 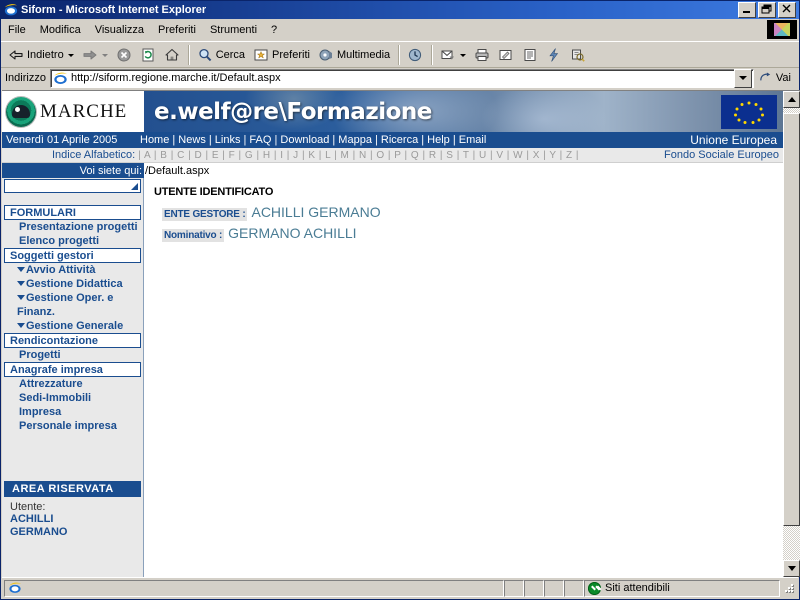 I want to click on breadcrumb: Voi siete qui: /Default.aspx, so click(x=392, y=170).